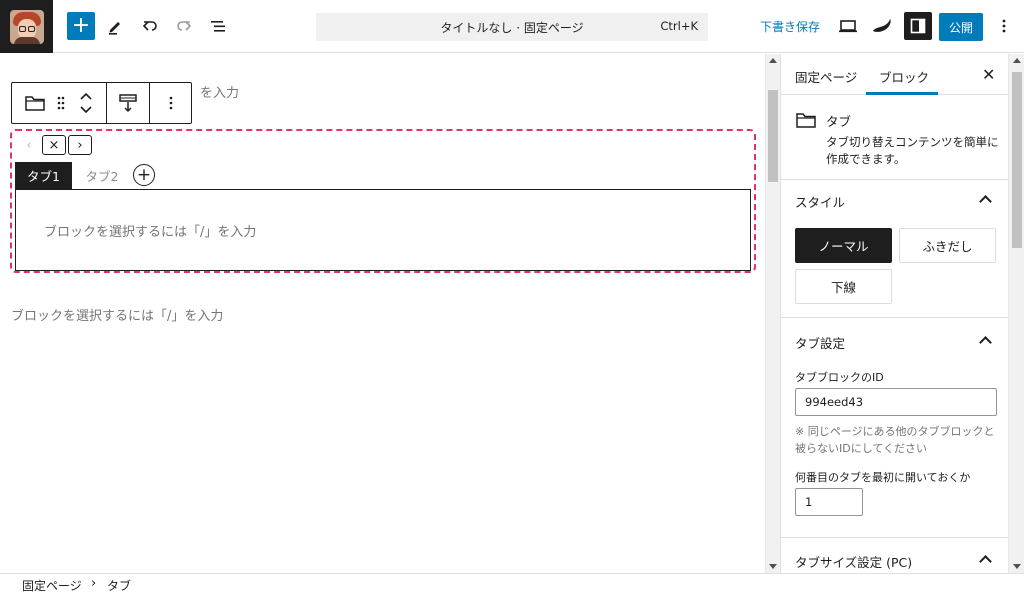 Image resolution: width=1024 pixels, height=594 pixels. What do you see at coordinates (843, 286) in the screenshot?
I see `style-underline-button: 下線` at bounding box center [843, 286].